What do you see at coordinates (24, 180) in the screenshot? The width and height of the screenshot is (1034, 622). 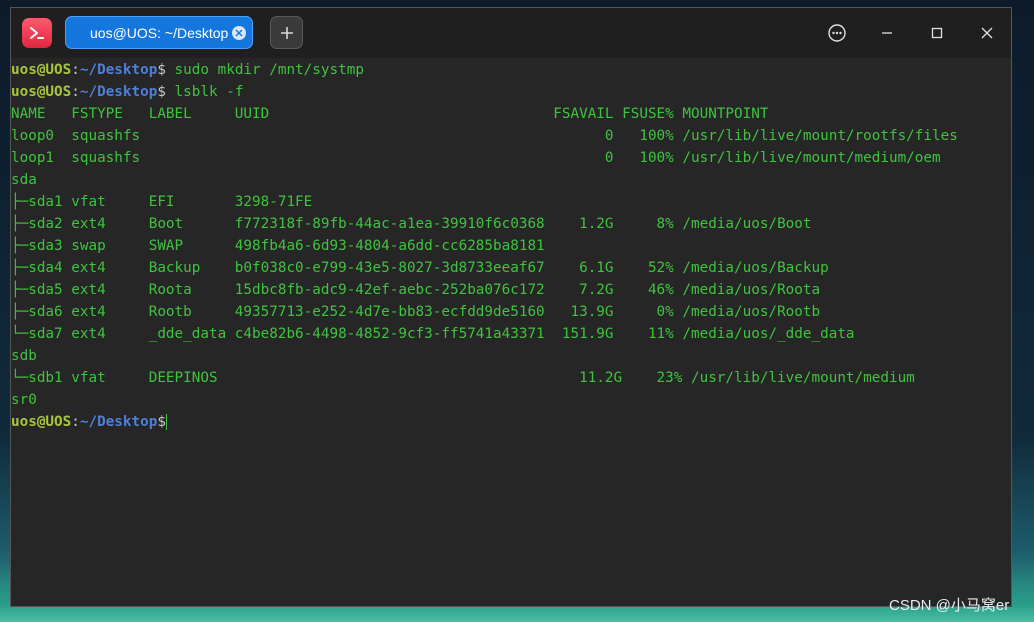 I see `output-line: sda` at bounding box center [24, 180].